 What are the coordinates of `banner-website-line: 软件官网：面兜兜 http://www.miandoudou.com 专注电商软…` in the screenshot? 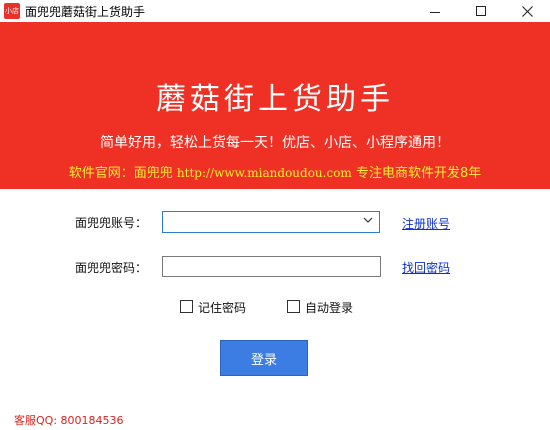 It's located at (275, 171).